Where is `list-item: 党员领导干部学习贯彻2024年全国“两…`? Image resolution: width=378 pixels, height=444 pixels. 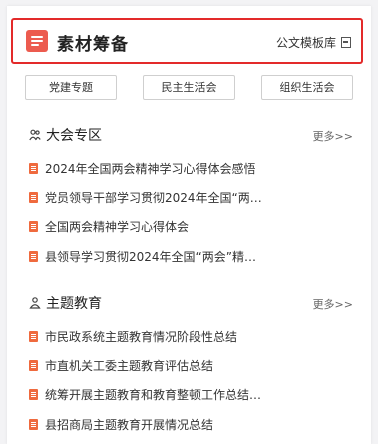 list-item: 党员领导干部学习贯彻2024年全国“两… is located at coordinates (189, 198).